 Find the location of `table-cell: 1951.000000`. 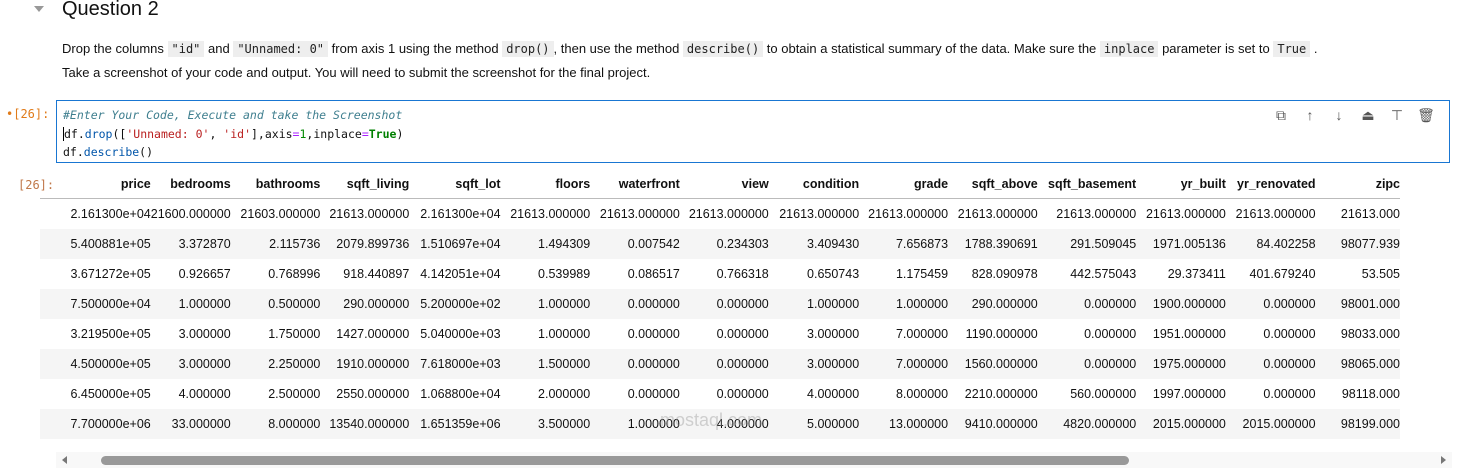

table-cell: 1951.000000 is located at coordinates (1189, 334).